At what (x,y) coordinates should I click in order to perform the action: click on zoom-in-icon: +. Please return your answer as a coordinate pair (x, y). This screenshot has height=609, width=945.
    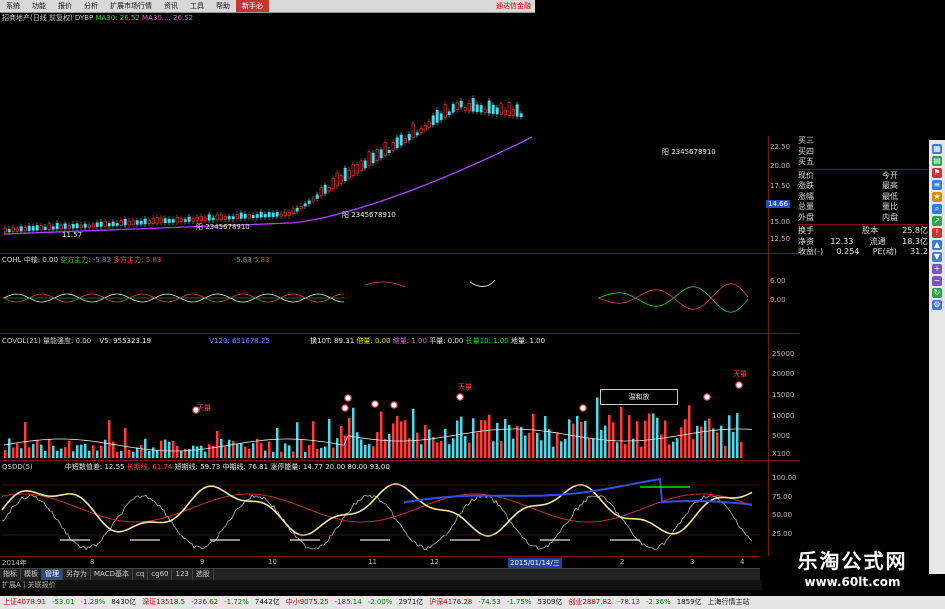
    Looking at the image, I should click on (937, 269).